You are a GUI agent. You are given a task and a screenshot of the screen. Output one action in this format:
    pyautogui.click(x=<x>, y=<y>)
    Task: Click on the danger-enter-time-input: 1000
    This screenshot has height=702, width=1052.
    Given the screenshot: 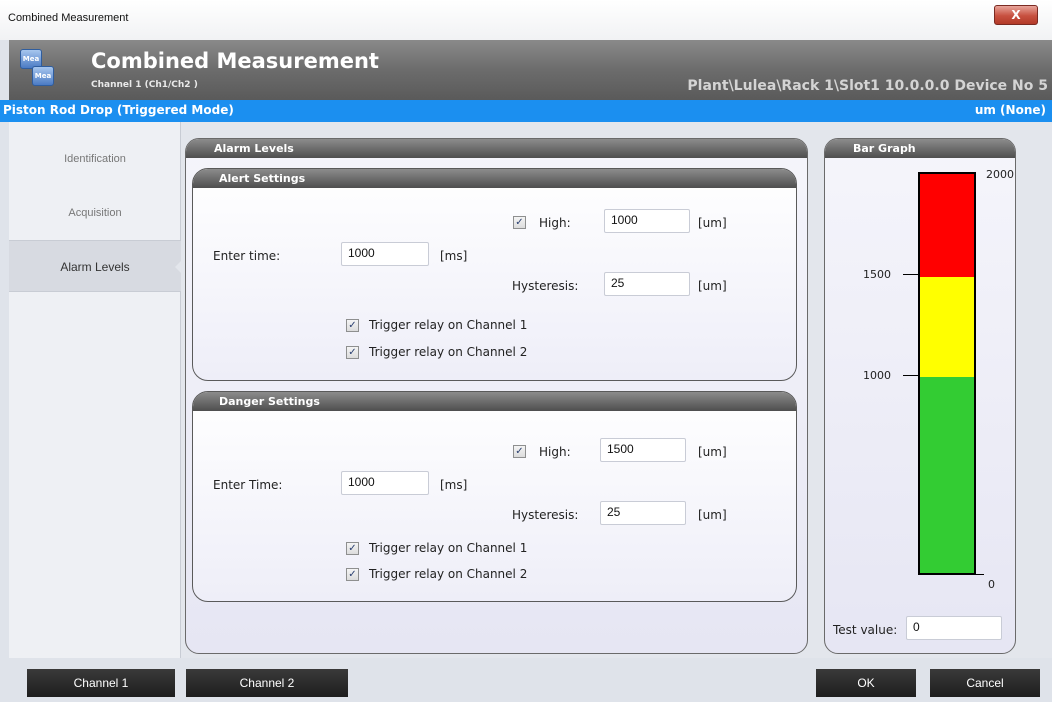 What is the action you would take?
    pyautogui.click(x=385, y=483)
    